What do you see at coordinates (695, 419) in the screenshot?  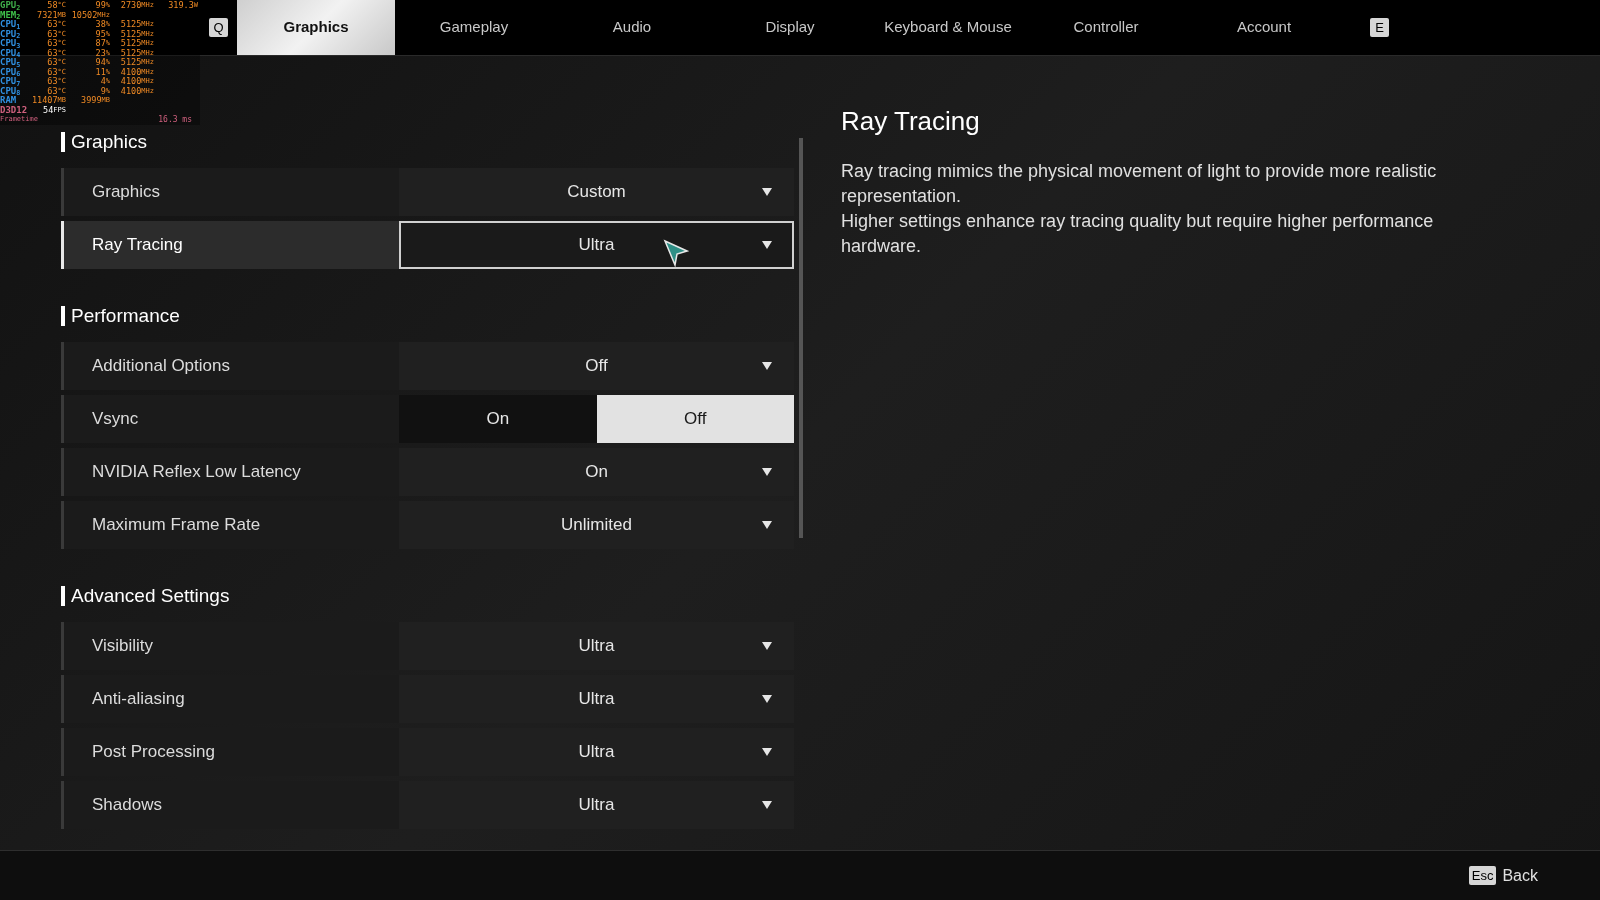 I see `toggle-option: Off` at bounding box center [695, 419].